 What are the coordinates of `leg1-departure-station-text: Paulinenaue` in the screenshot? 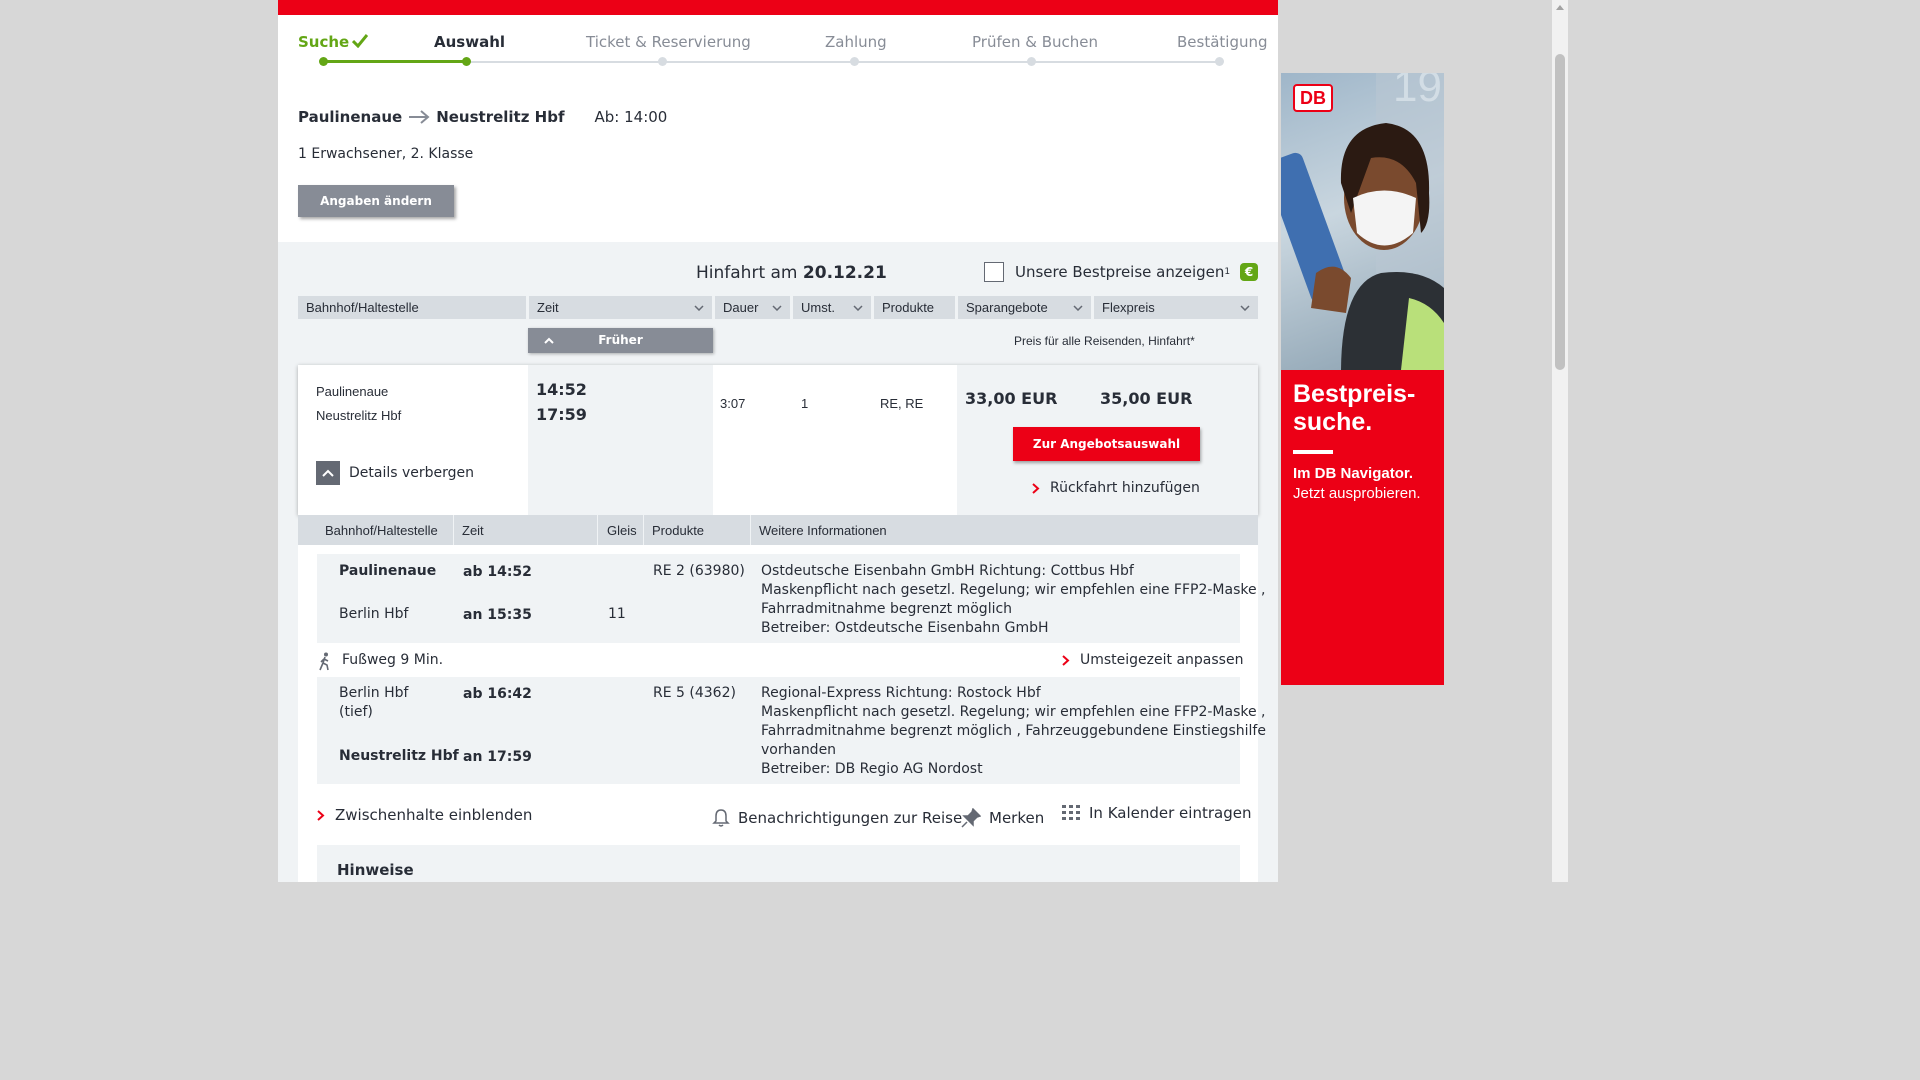 It's located at (388, 571).